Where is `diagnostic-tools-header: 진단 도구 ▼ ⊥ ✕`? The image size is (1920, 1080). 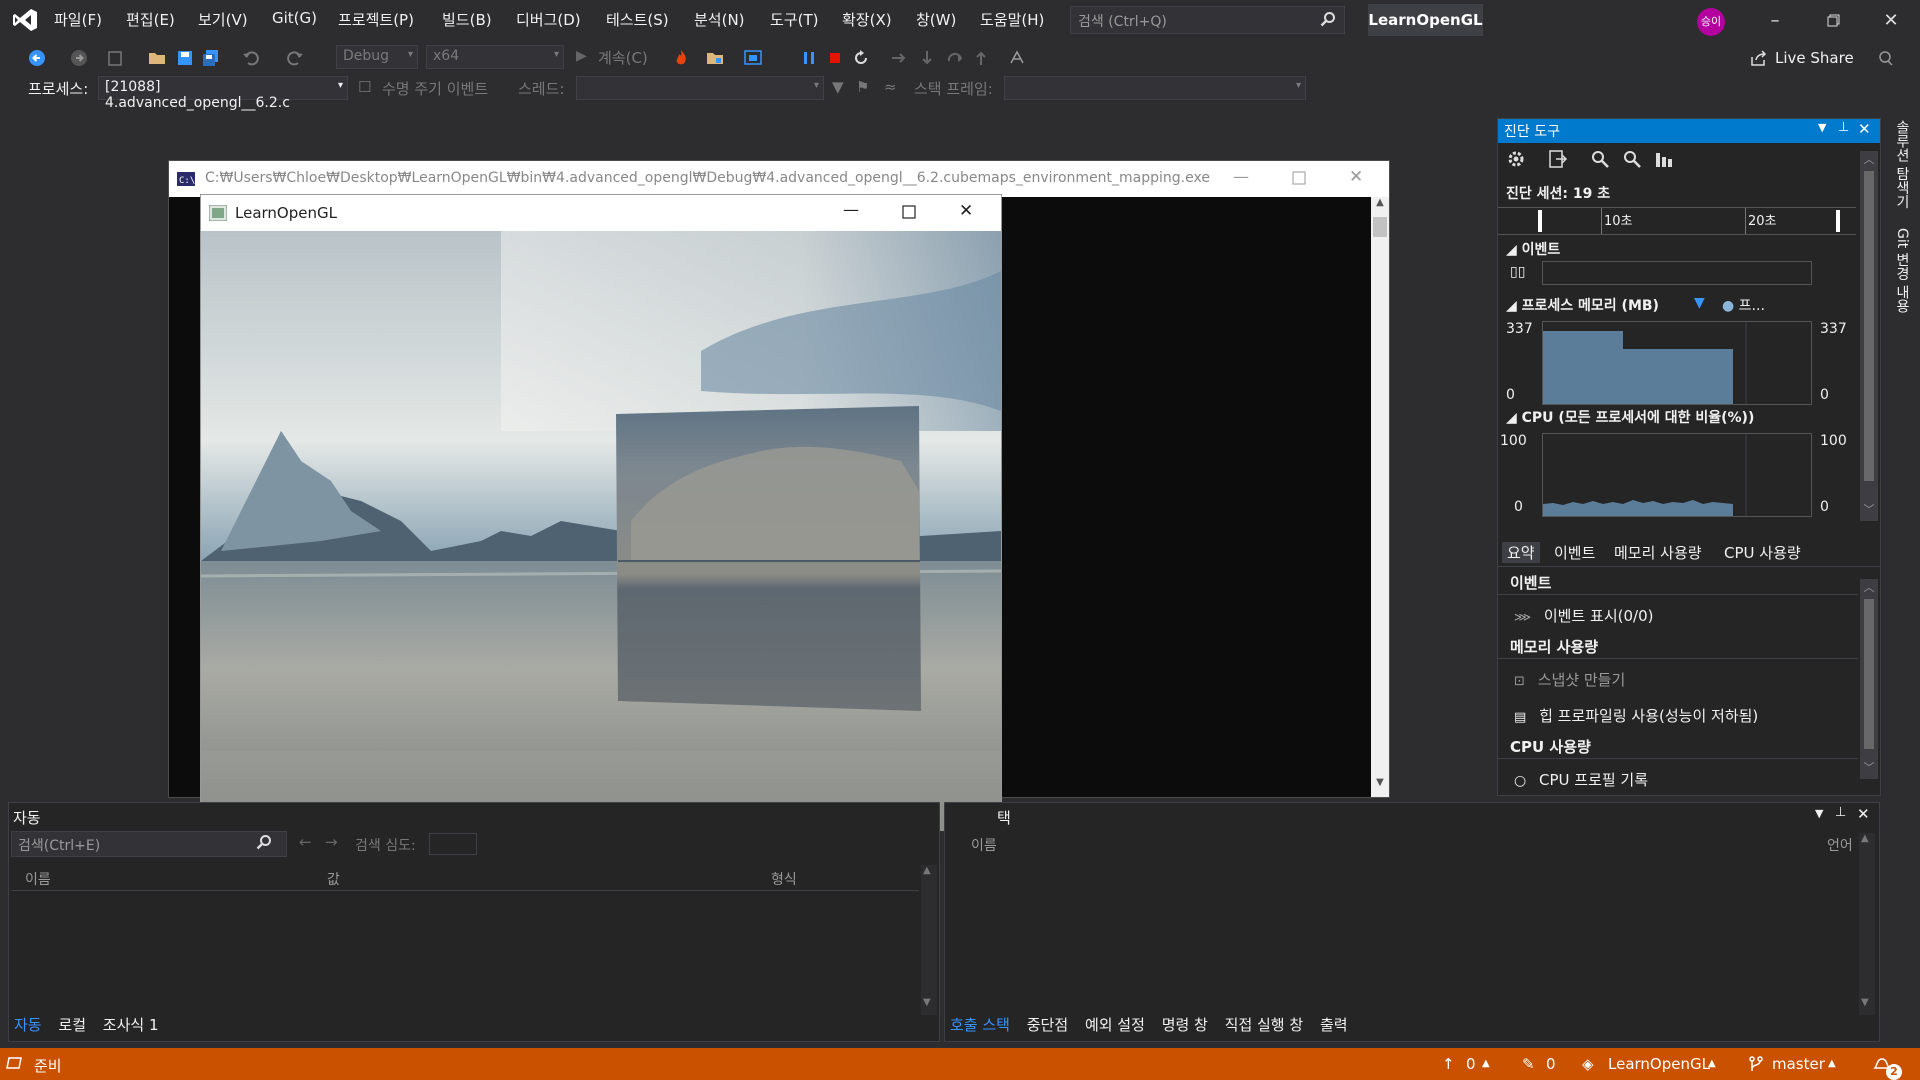 diagnostic-tools-header: 진단 도구 ▼ ⊥ ✕ is located at coordinates (1689, 131).